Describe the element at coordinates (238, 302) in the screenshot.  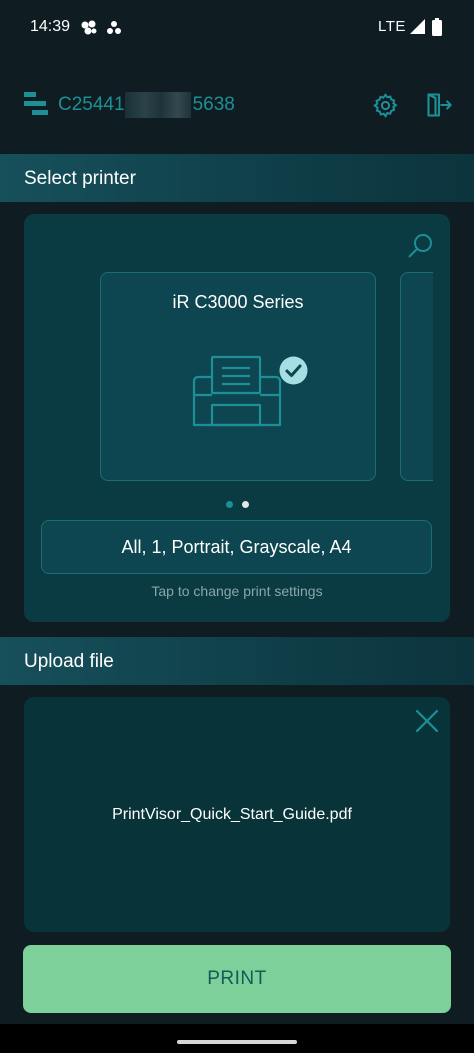
I see `printer-name: iR C3000 Series` at that location.